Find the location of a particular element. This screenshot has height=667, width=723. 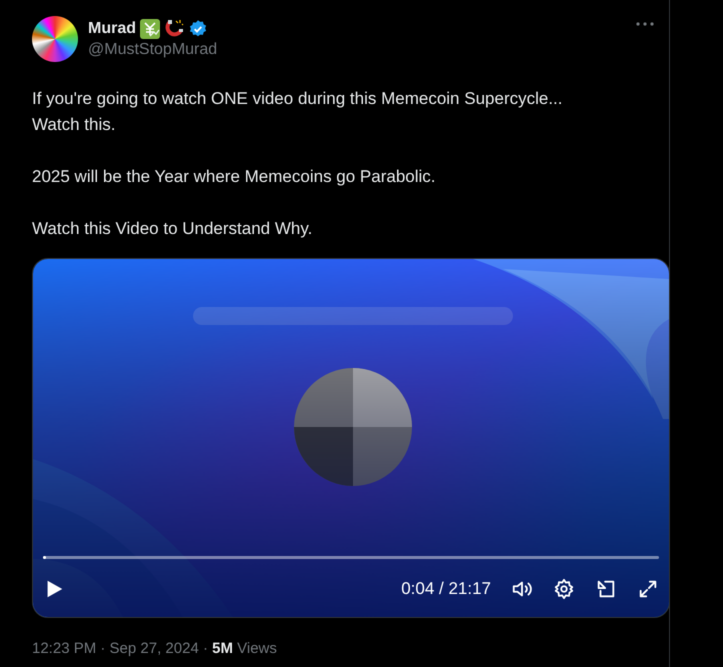

tweet-text: 2025 will be the Year where Memecoins go Parabolic. is located at coordinates (234, 177).